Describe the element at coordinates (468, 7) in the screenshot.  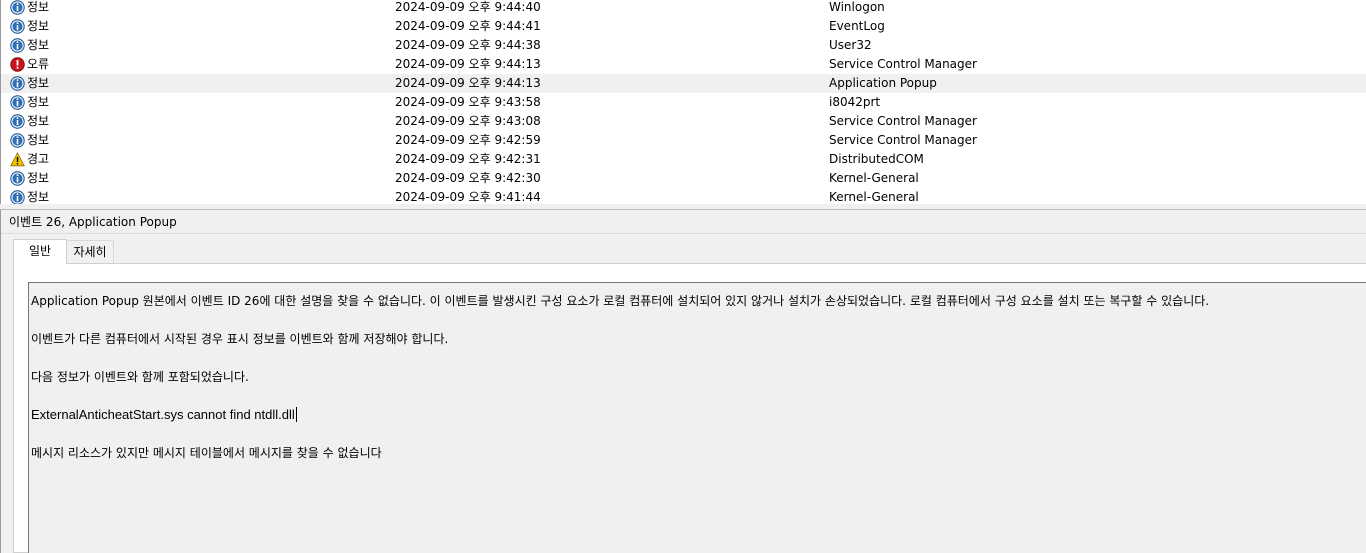
I see `event-datetime: 2024-09-09 오후 9:44:40` at that location.